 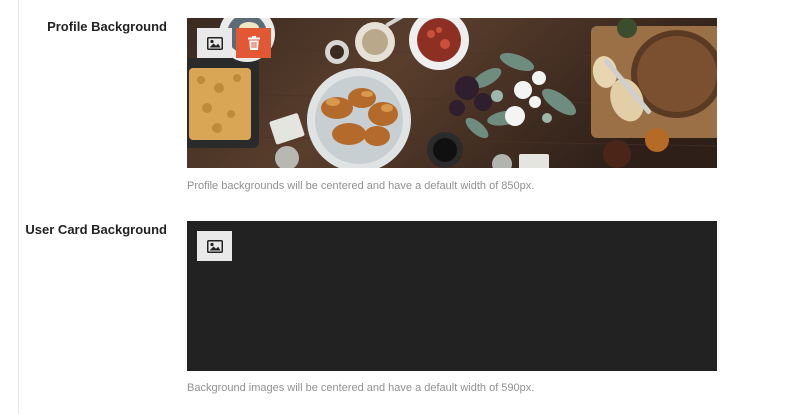 What do you see at coordinates (96, 229) in the screenshot?
I see `user-card-background-label: User Card Background` at bounding box center [96, 229].